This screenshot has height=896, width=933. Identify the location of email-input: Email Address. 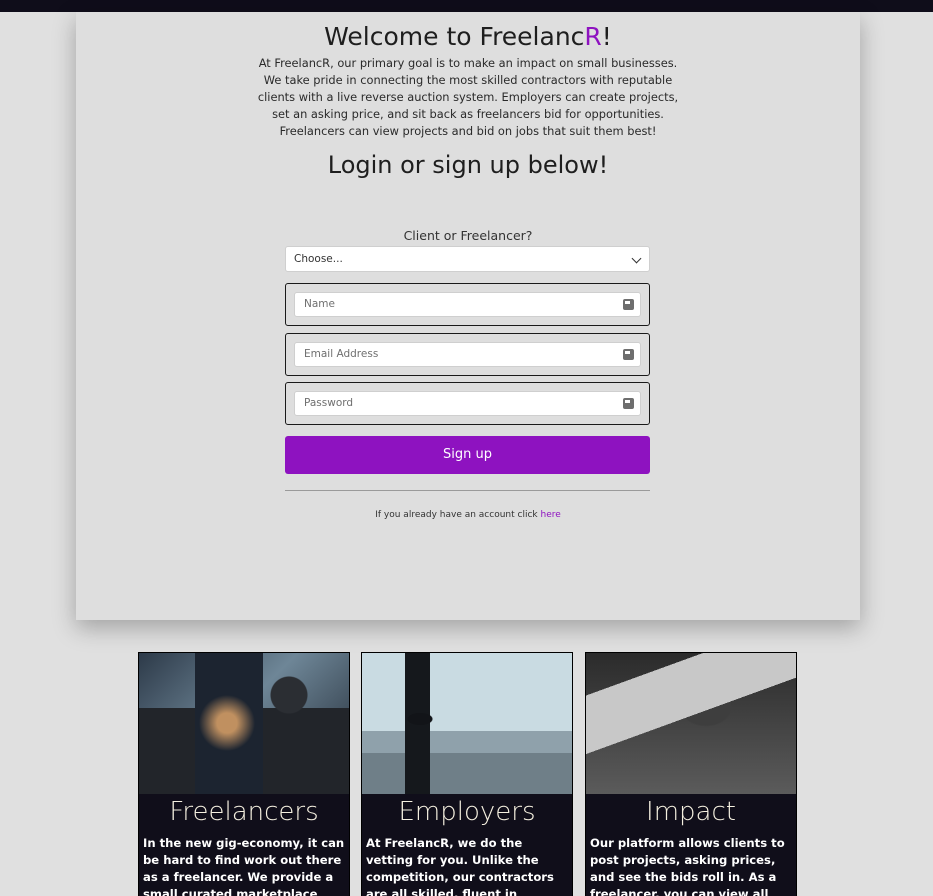
(467, 354).